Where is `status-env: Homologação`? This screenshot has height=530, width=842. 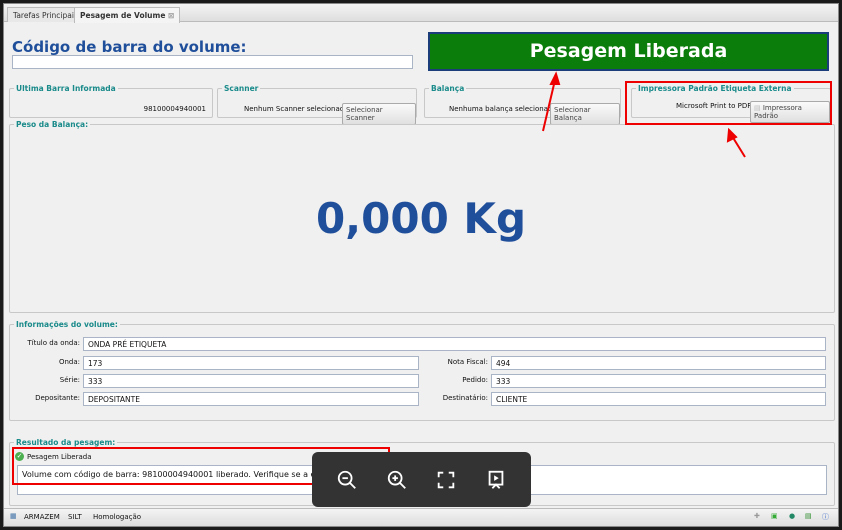 status-env: Homologação is located at coordinates (117, 517).